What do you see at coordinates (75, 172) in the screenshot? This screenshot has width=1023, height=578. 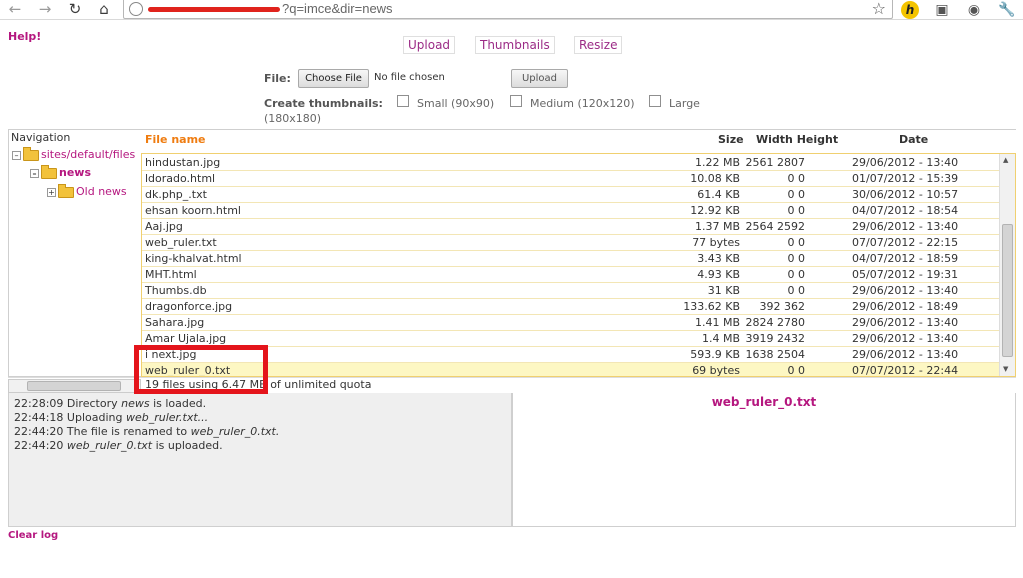 I see `tree-item-label: news` at bounding box center [75, 172].